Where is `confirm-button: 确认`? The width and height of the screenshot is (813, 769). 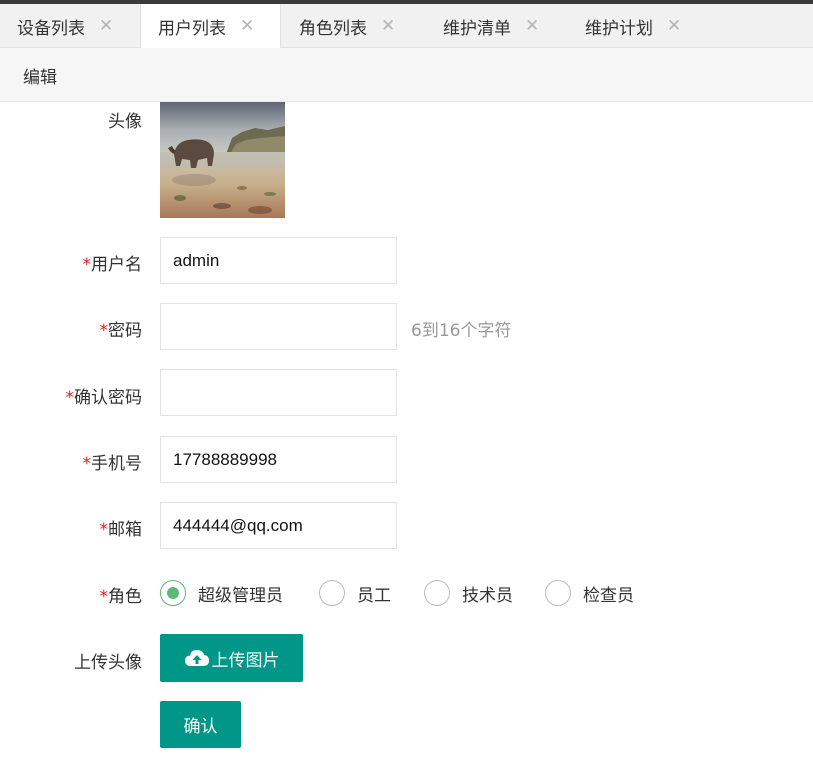
confirm-button: 确认 is located at coordinates (200, 724).